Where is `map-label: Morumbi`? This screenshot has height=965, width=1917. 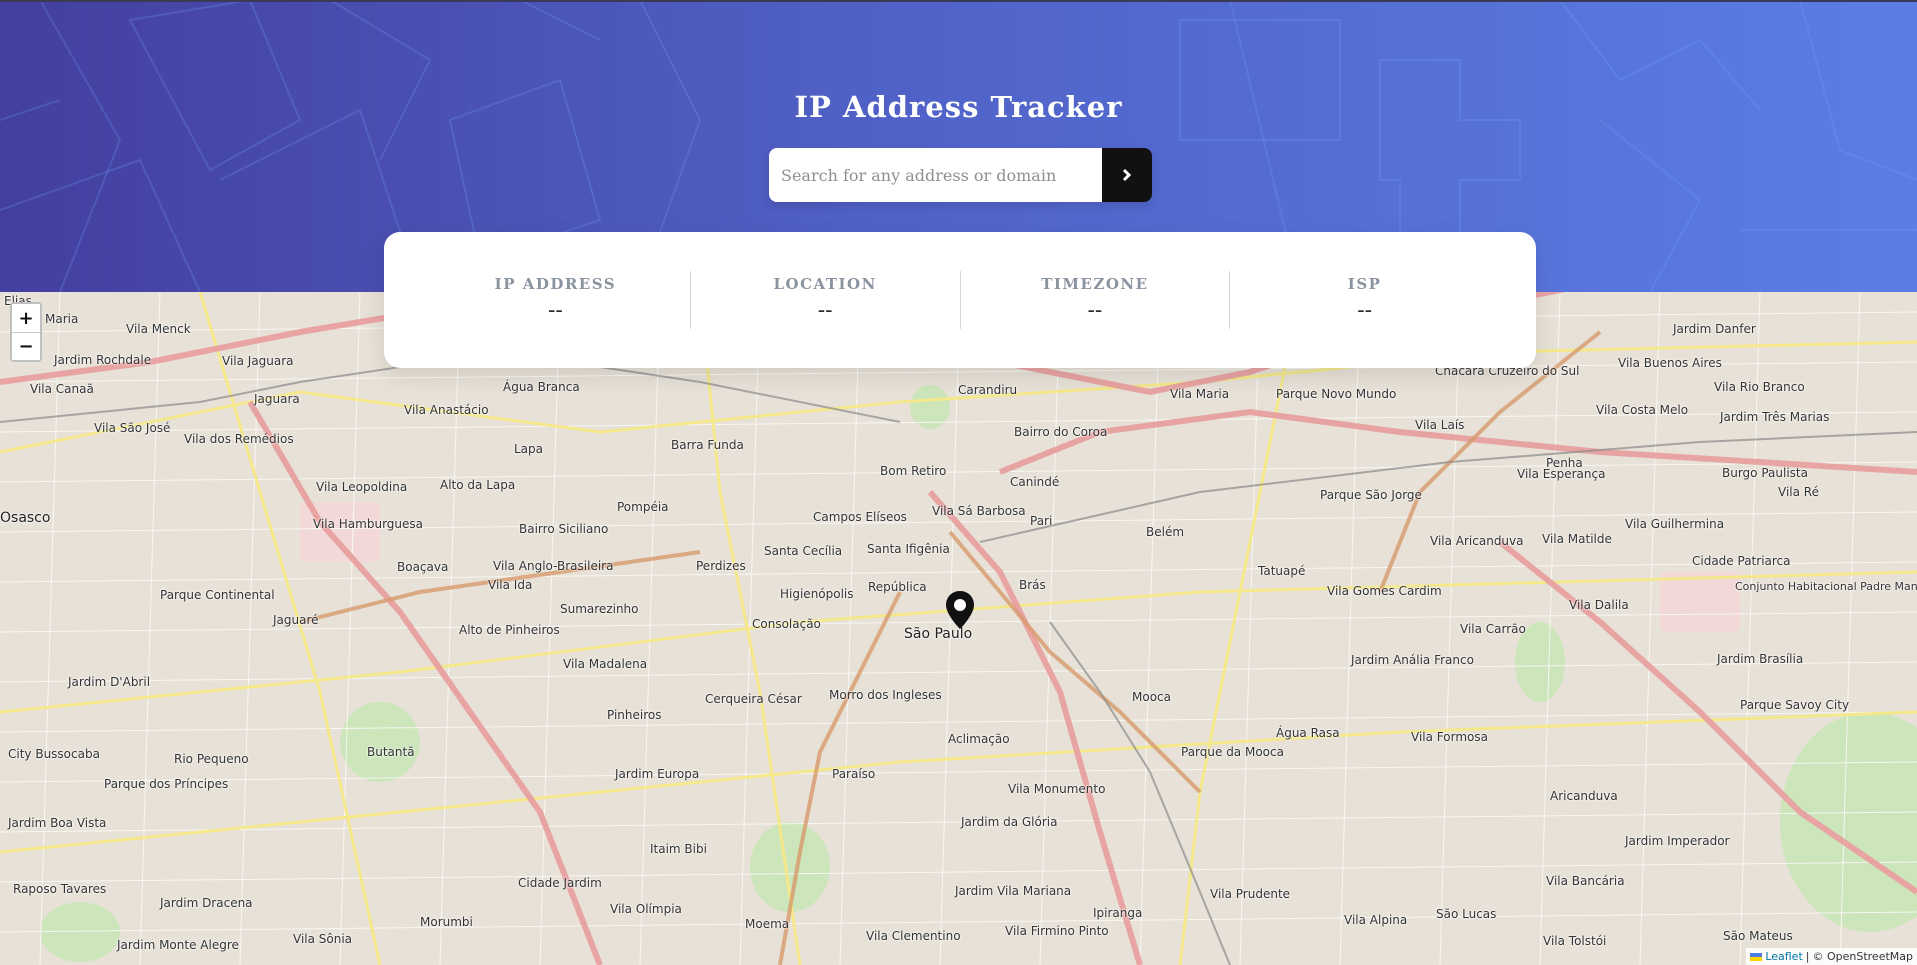 map-label: Morumbi is located at coordinates (446, 922).